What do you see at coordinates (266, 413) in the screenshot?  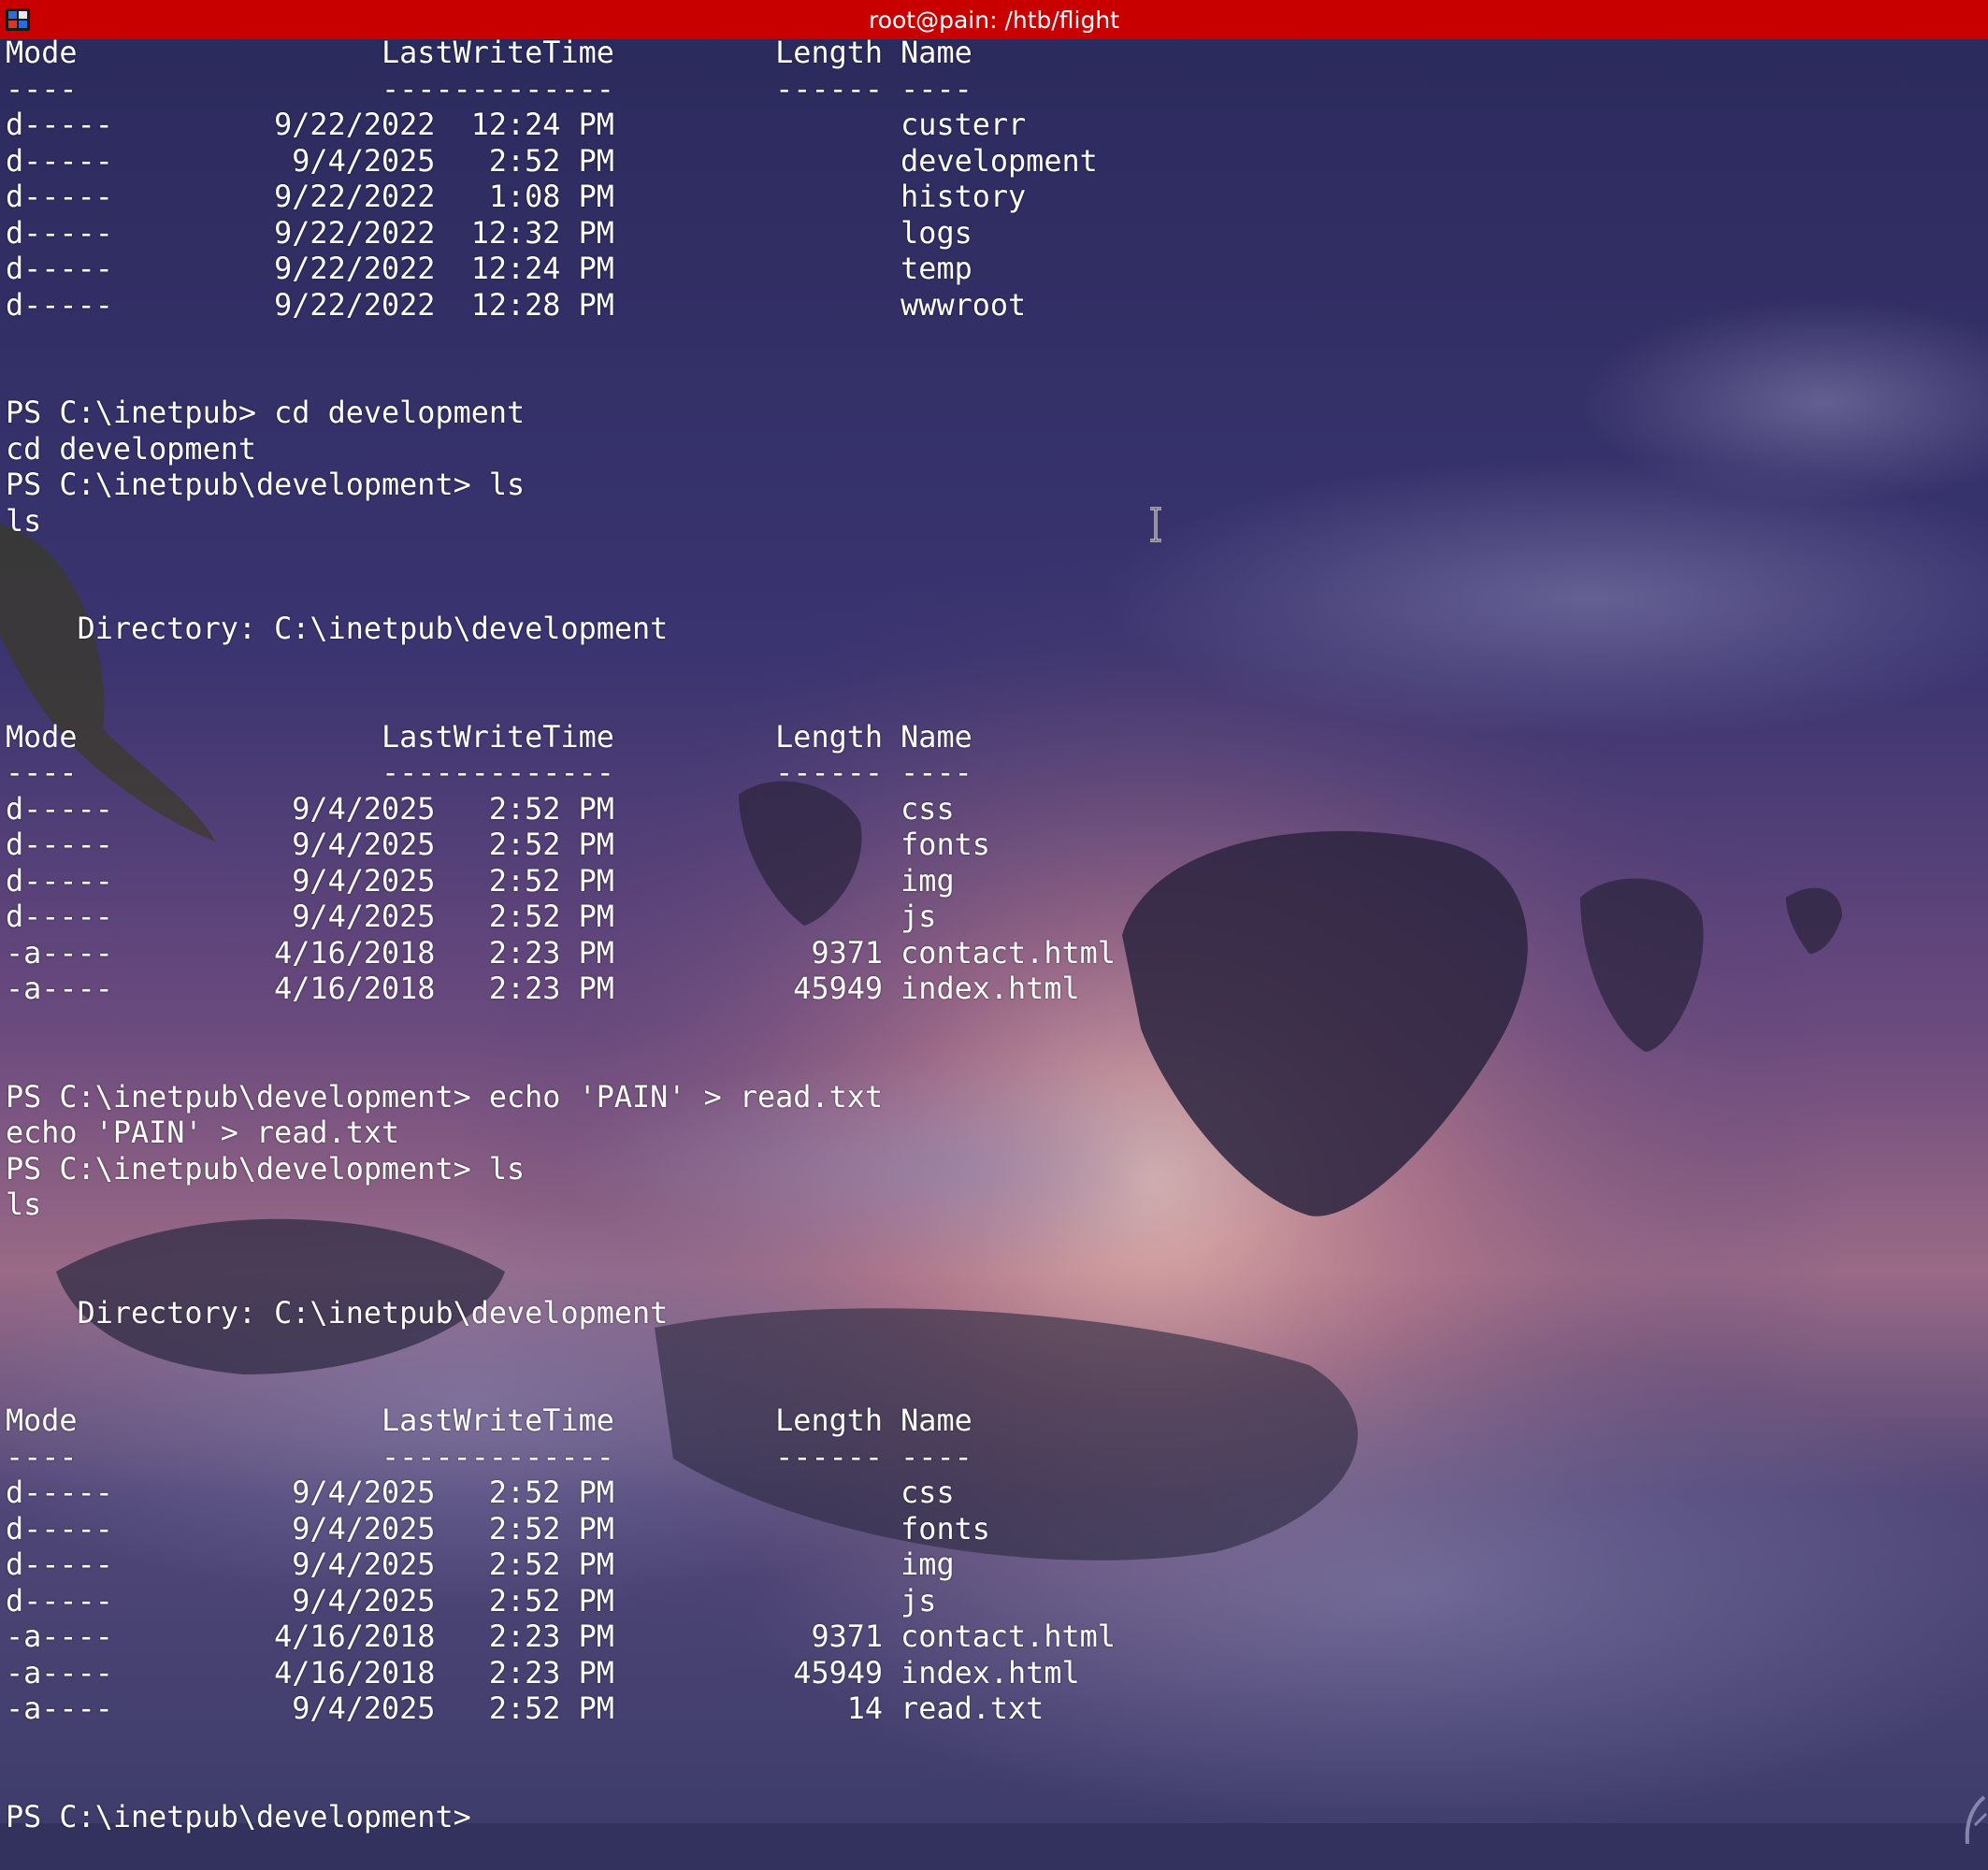 I see `terminal-line: PS C:\inetpub> cd development` at bounding box center [266, 413].